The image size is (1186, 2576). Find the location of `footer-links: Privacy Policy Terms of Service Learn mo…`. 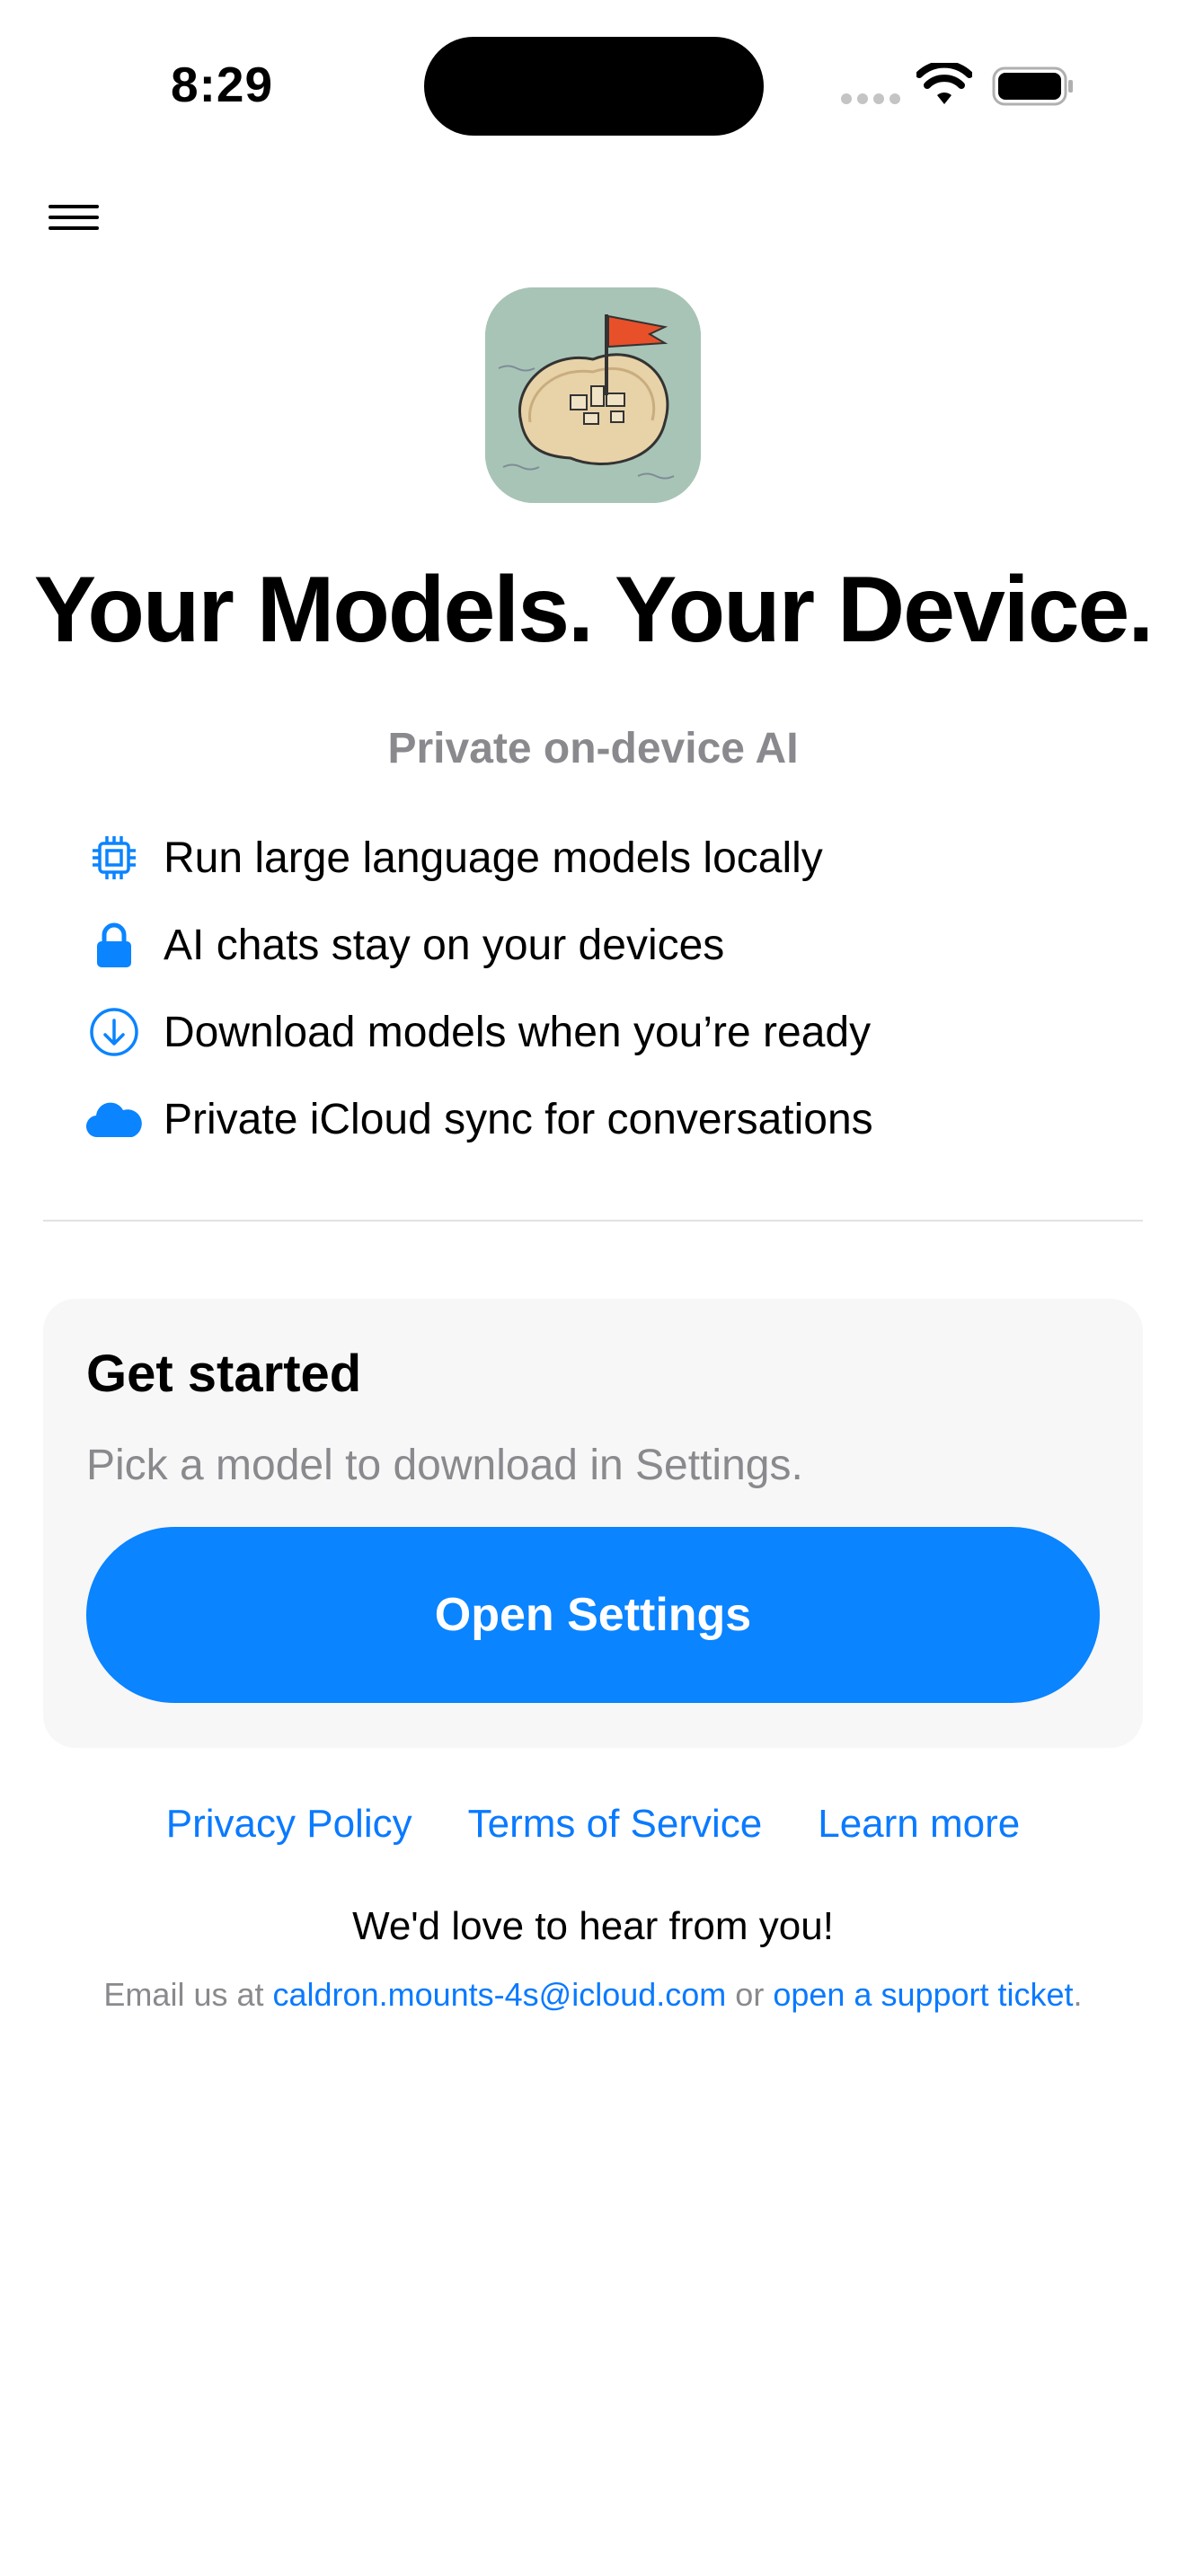

footer-links: Privacy Policy Terms of Service Learn mo… is located at coordinates (593, 1824).